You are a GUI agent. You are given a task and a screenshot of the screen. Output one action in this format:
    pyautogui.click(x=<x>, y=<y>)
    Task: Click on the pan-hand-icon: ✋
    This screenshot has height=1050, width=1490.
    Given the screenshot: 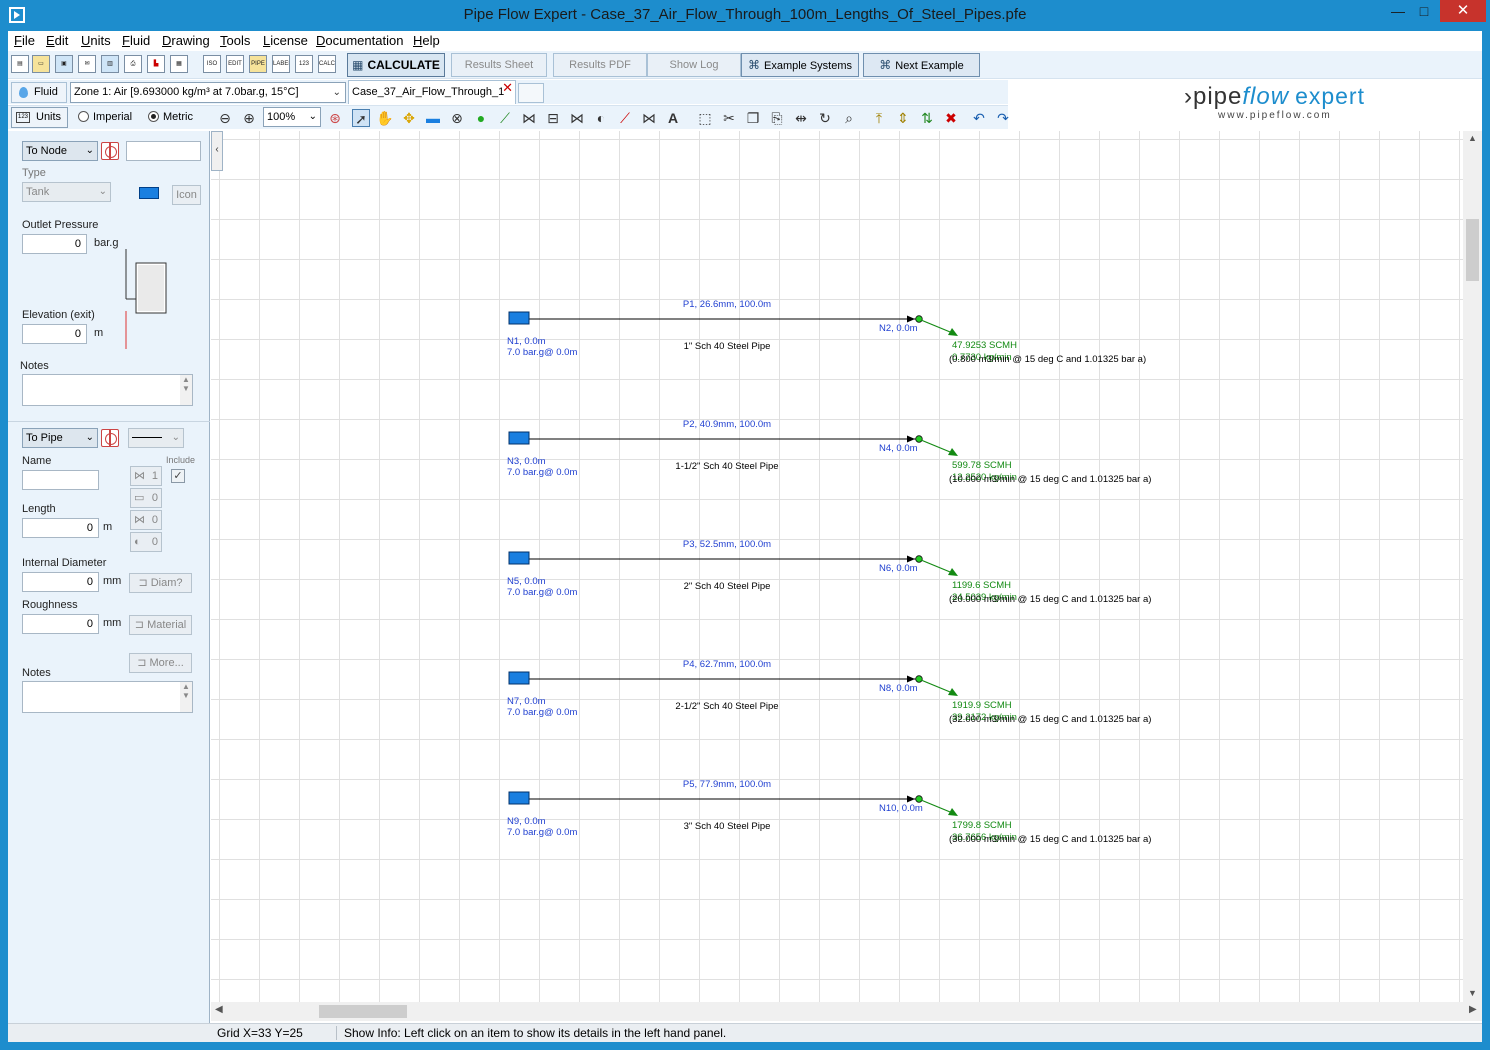 What is the action you would take?
    pyautogui.click(x=385, y=118)
    